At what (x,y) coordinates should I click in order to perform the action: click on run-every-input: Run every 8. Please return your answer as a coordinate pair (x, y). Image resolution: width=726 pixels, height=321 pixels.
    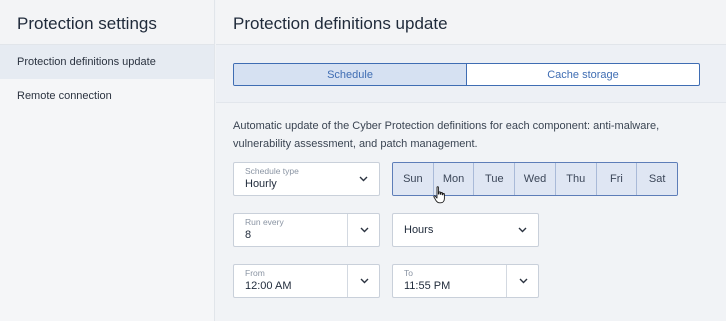
    Looking at the image, I should click on (306, 230).